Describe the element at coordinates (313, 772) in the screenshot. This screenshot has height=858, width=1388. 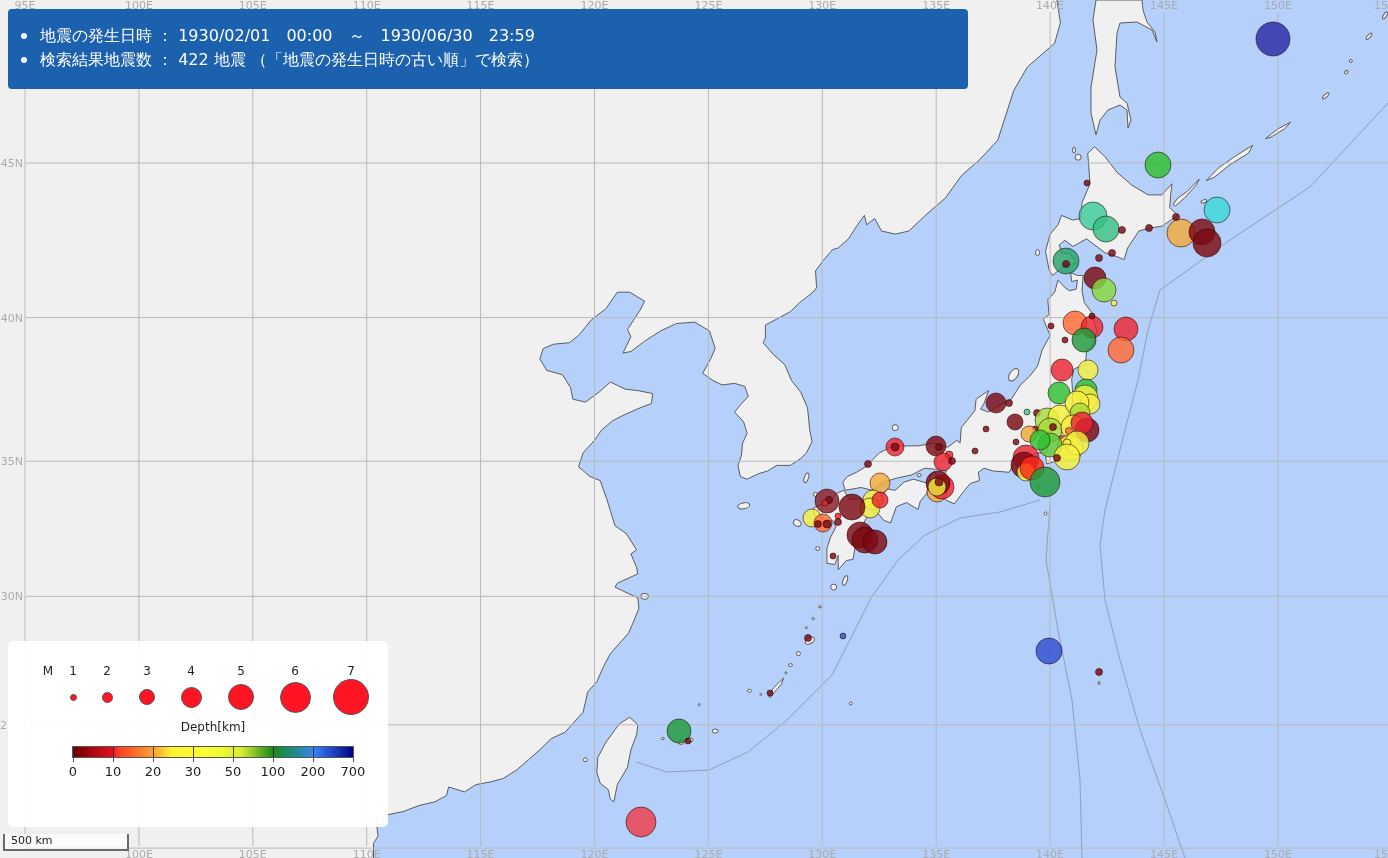
I see `depth-tick-label: 200` at that location.